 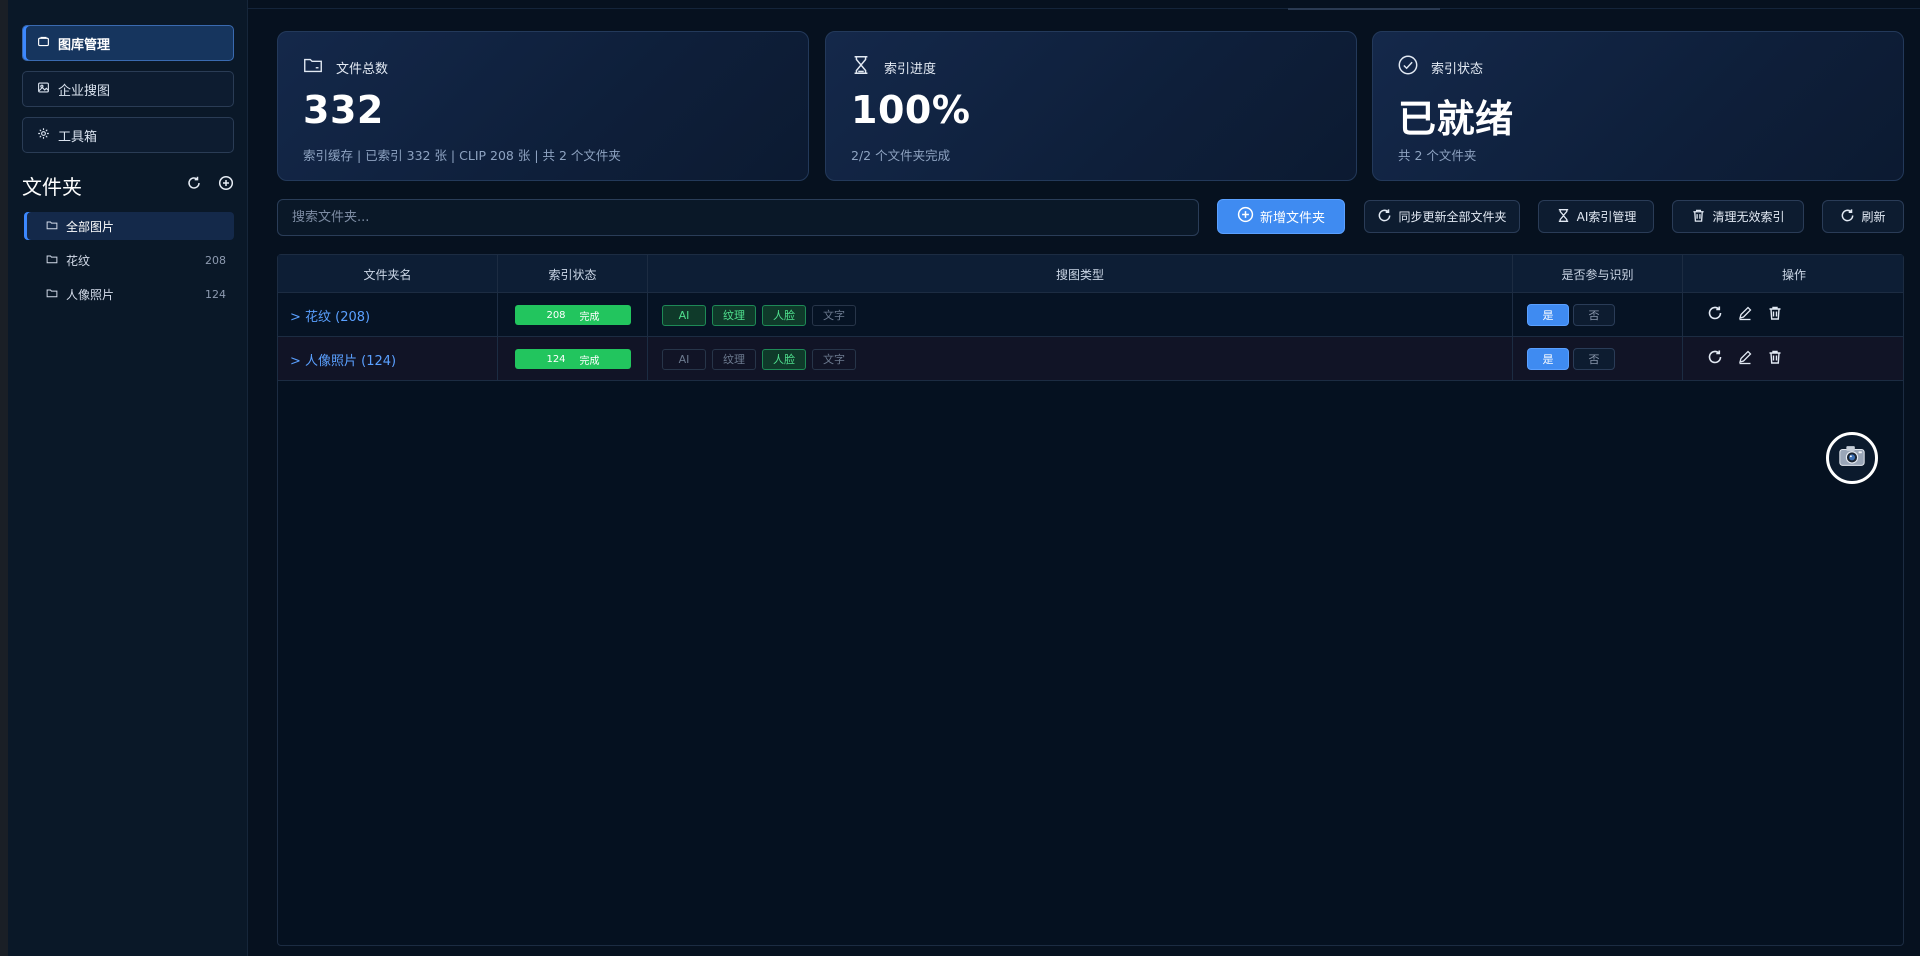 I want to click on index-status-cell: 124 完成, so click(x=573, y=359).